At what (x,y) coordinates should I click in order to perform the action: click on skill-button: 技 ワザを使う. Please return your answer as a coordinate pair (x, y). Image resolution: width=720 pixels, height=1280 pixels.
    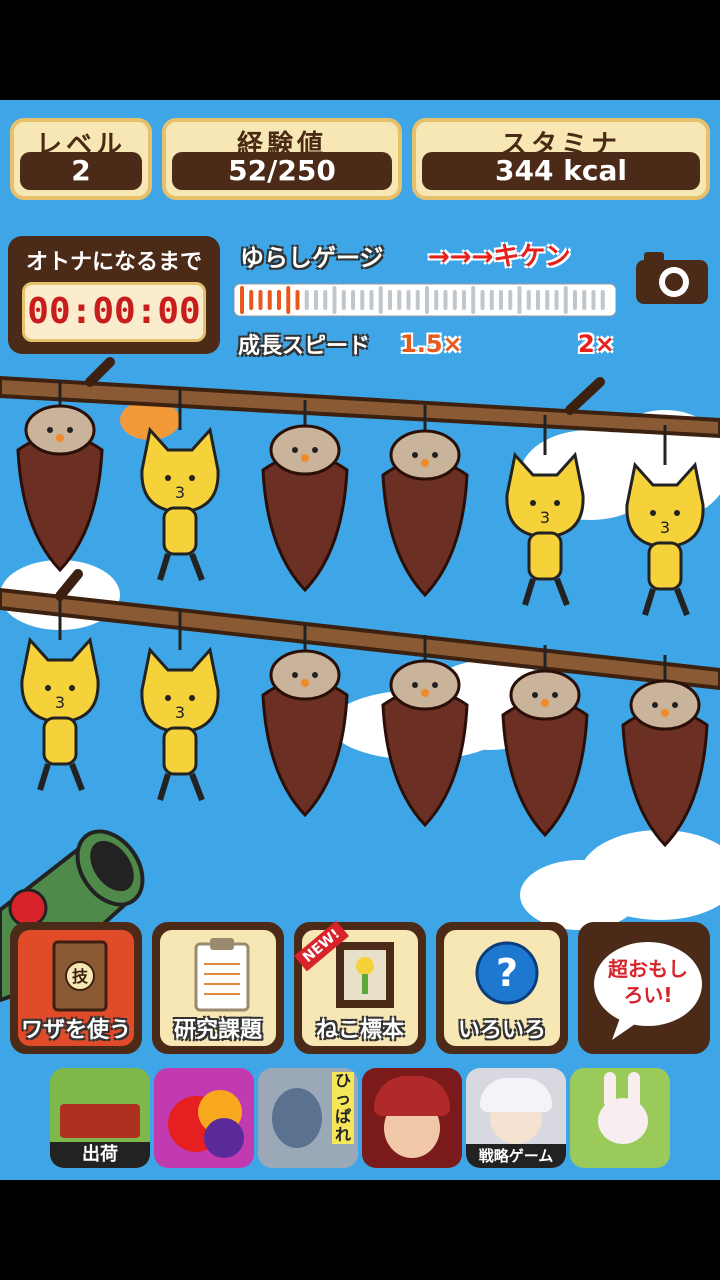
    Looking at the image, I should click on (76, 988).